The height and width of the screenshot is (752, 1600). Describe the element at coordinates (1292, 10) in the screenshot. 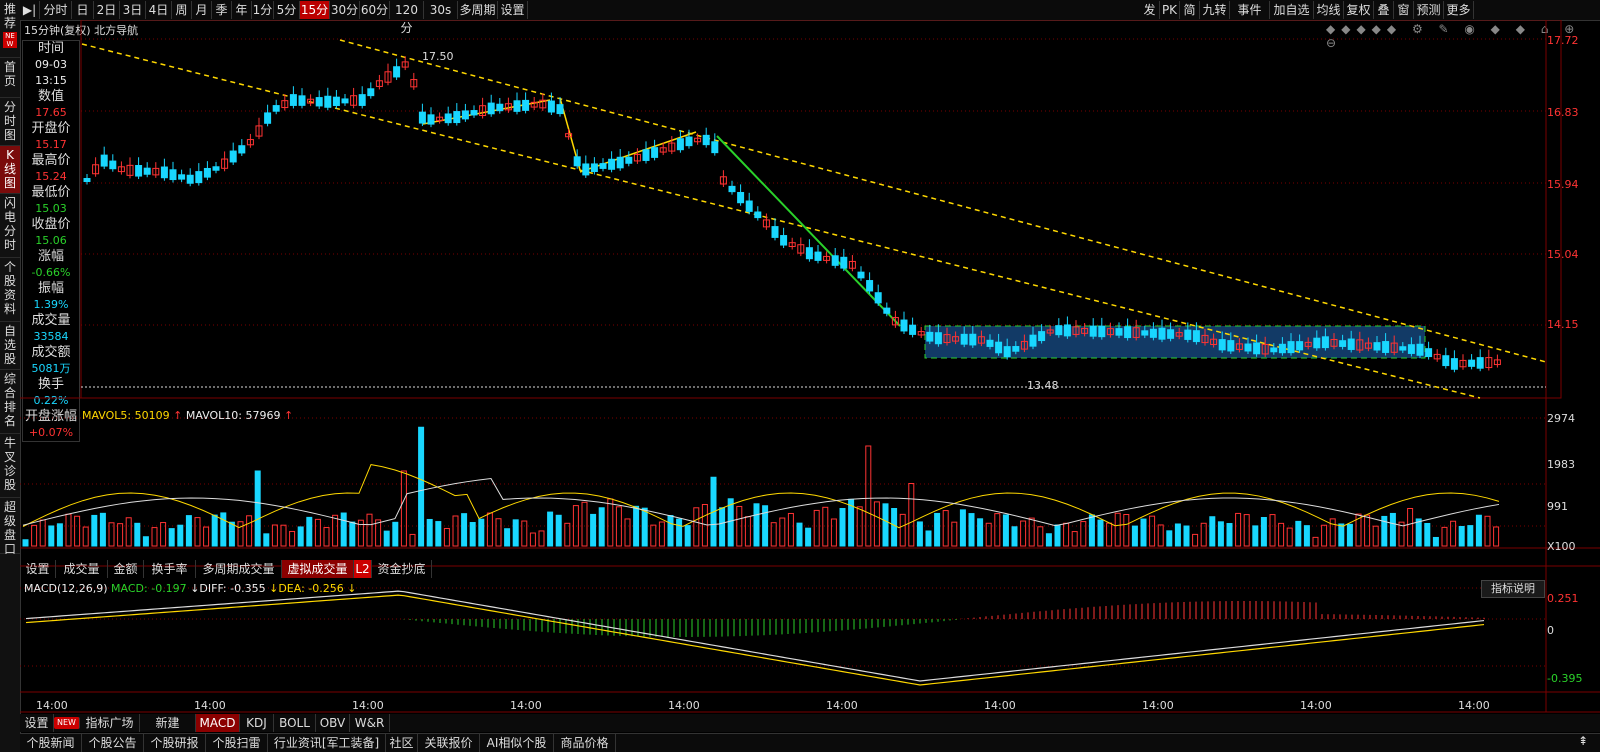

I see `toolbar-right-btn-5: 加自选` at that location.